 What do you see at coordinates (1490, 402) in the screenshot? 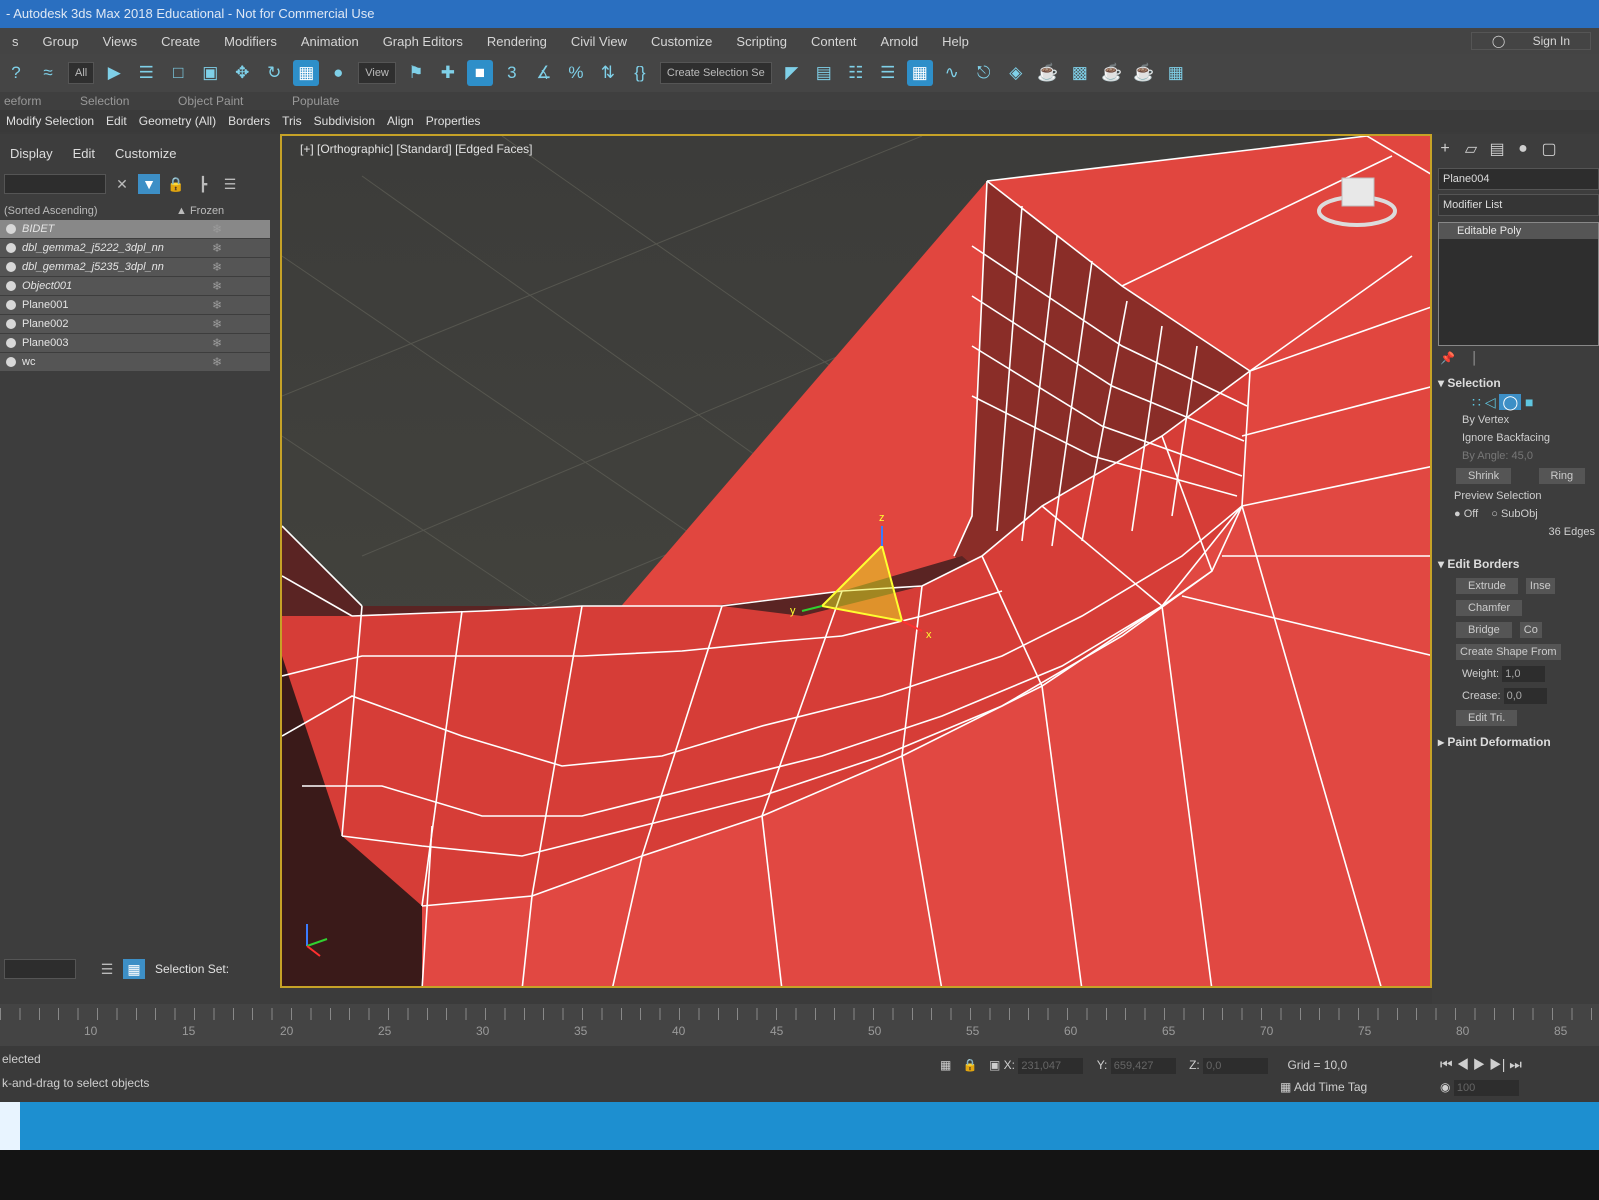
I see `edge-icon: ◁` at bounding box center [1490, 402].